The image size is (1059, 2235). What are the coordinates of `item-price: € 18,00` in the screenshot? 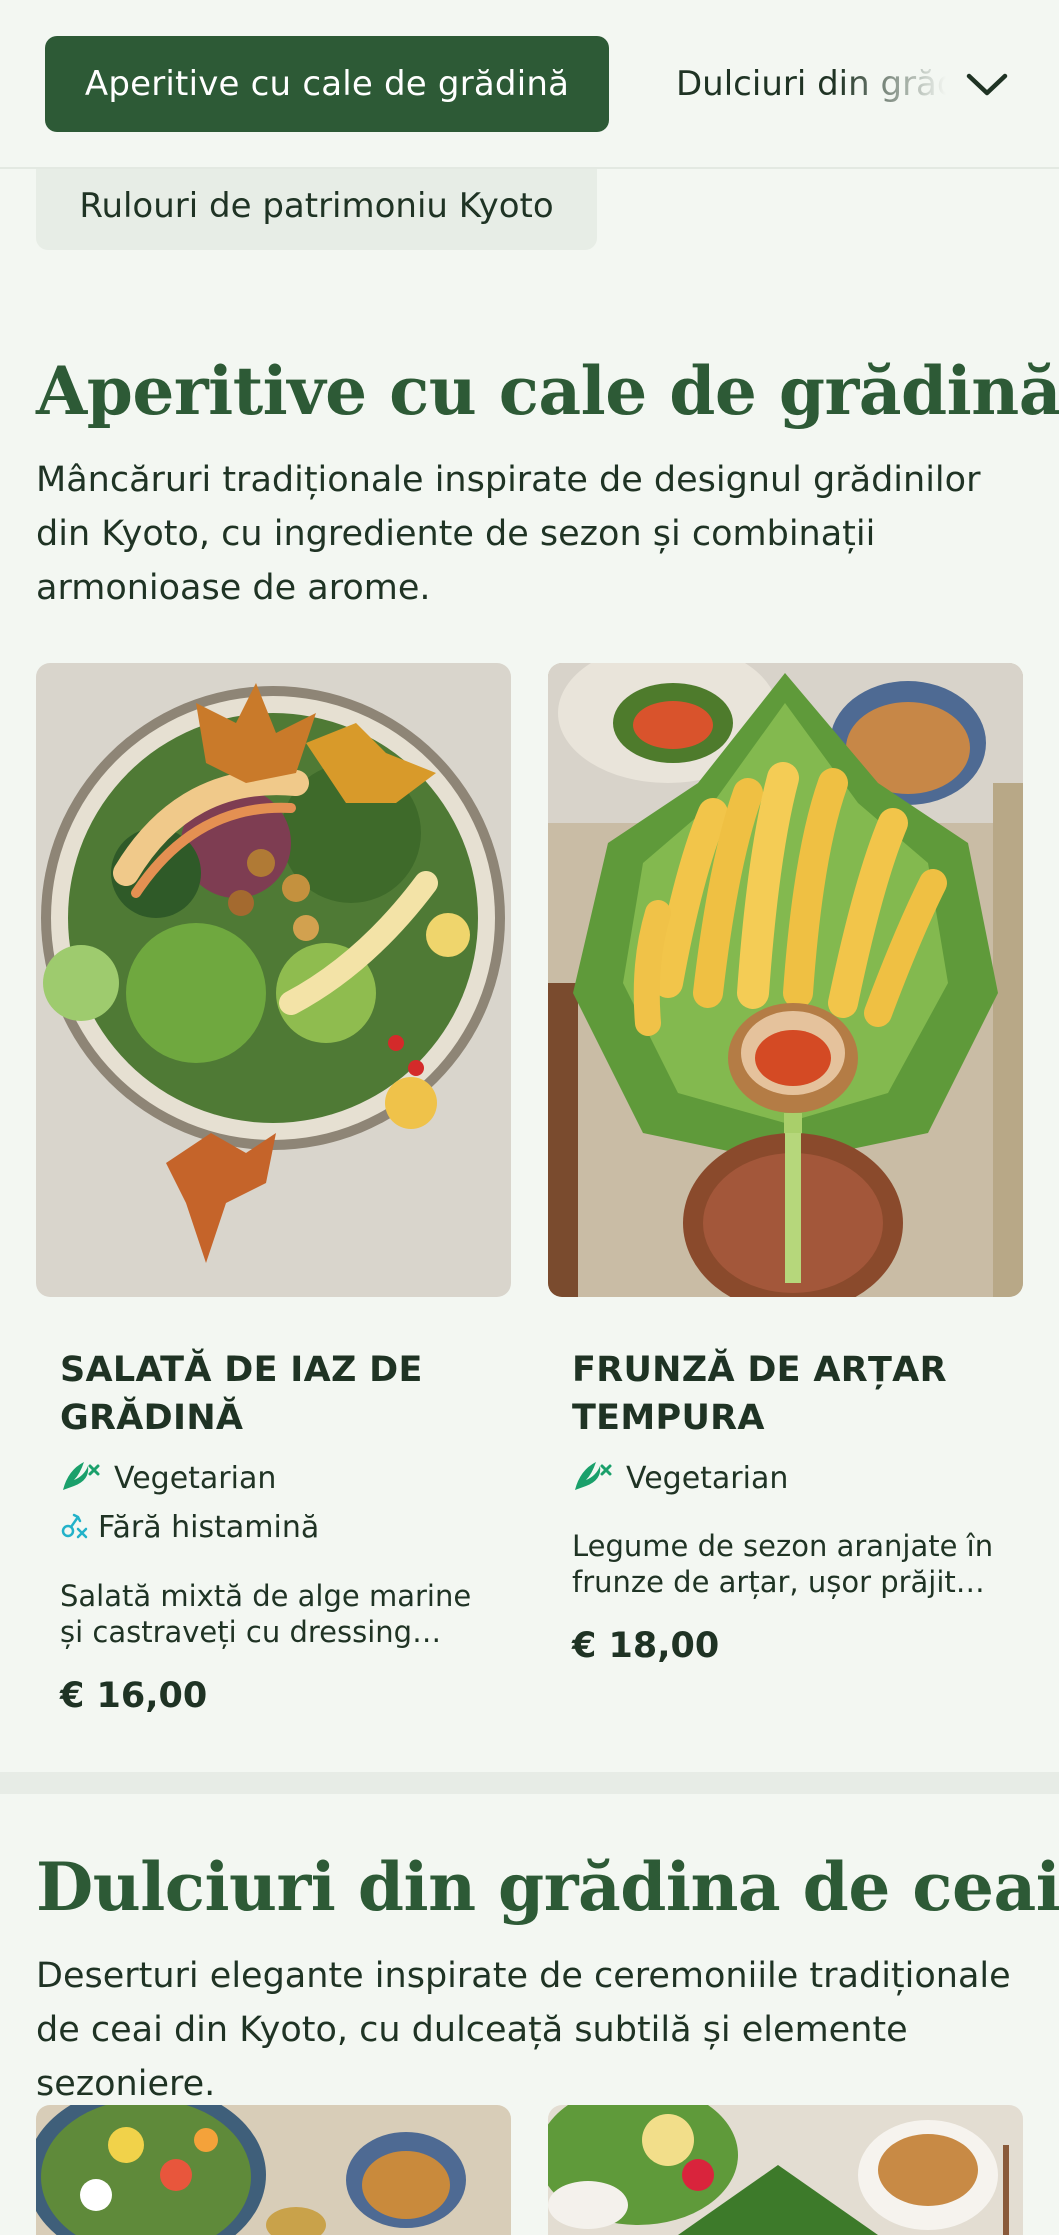 It's located at (646, 1646).